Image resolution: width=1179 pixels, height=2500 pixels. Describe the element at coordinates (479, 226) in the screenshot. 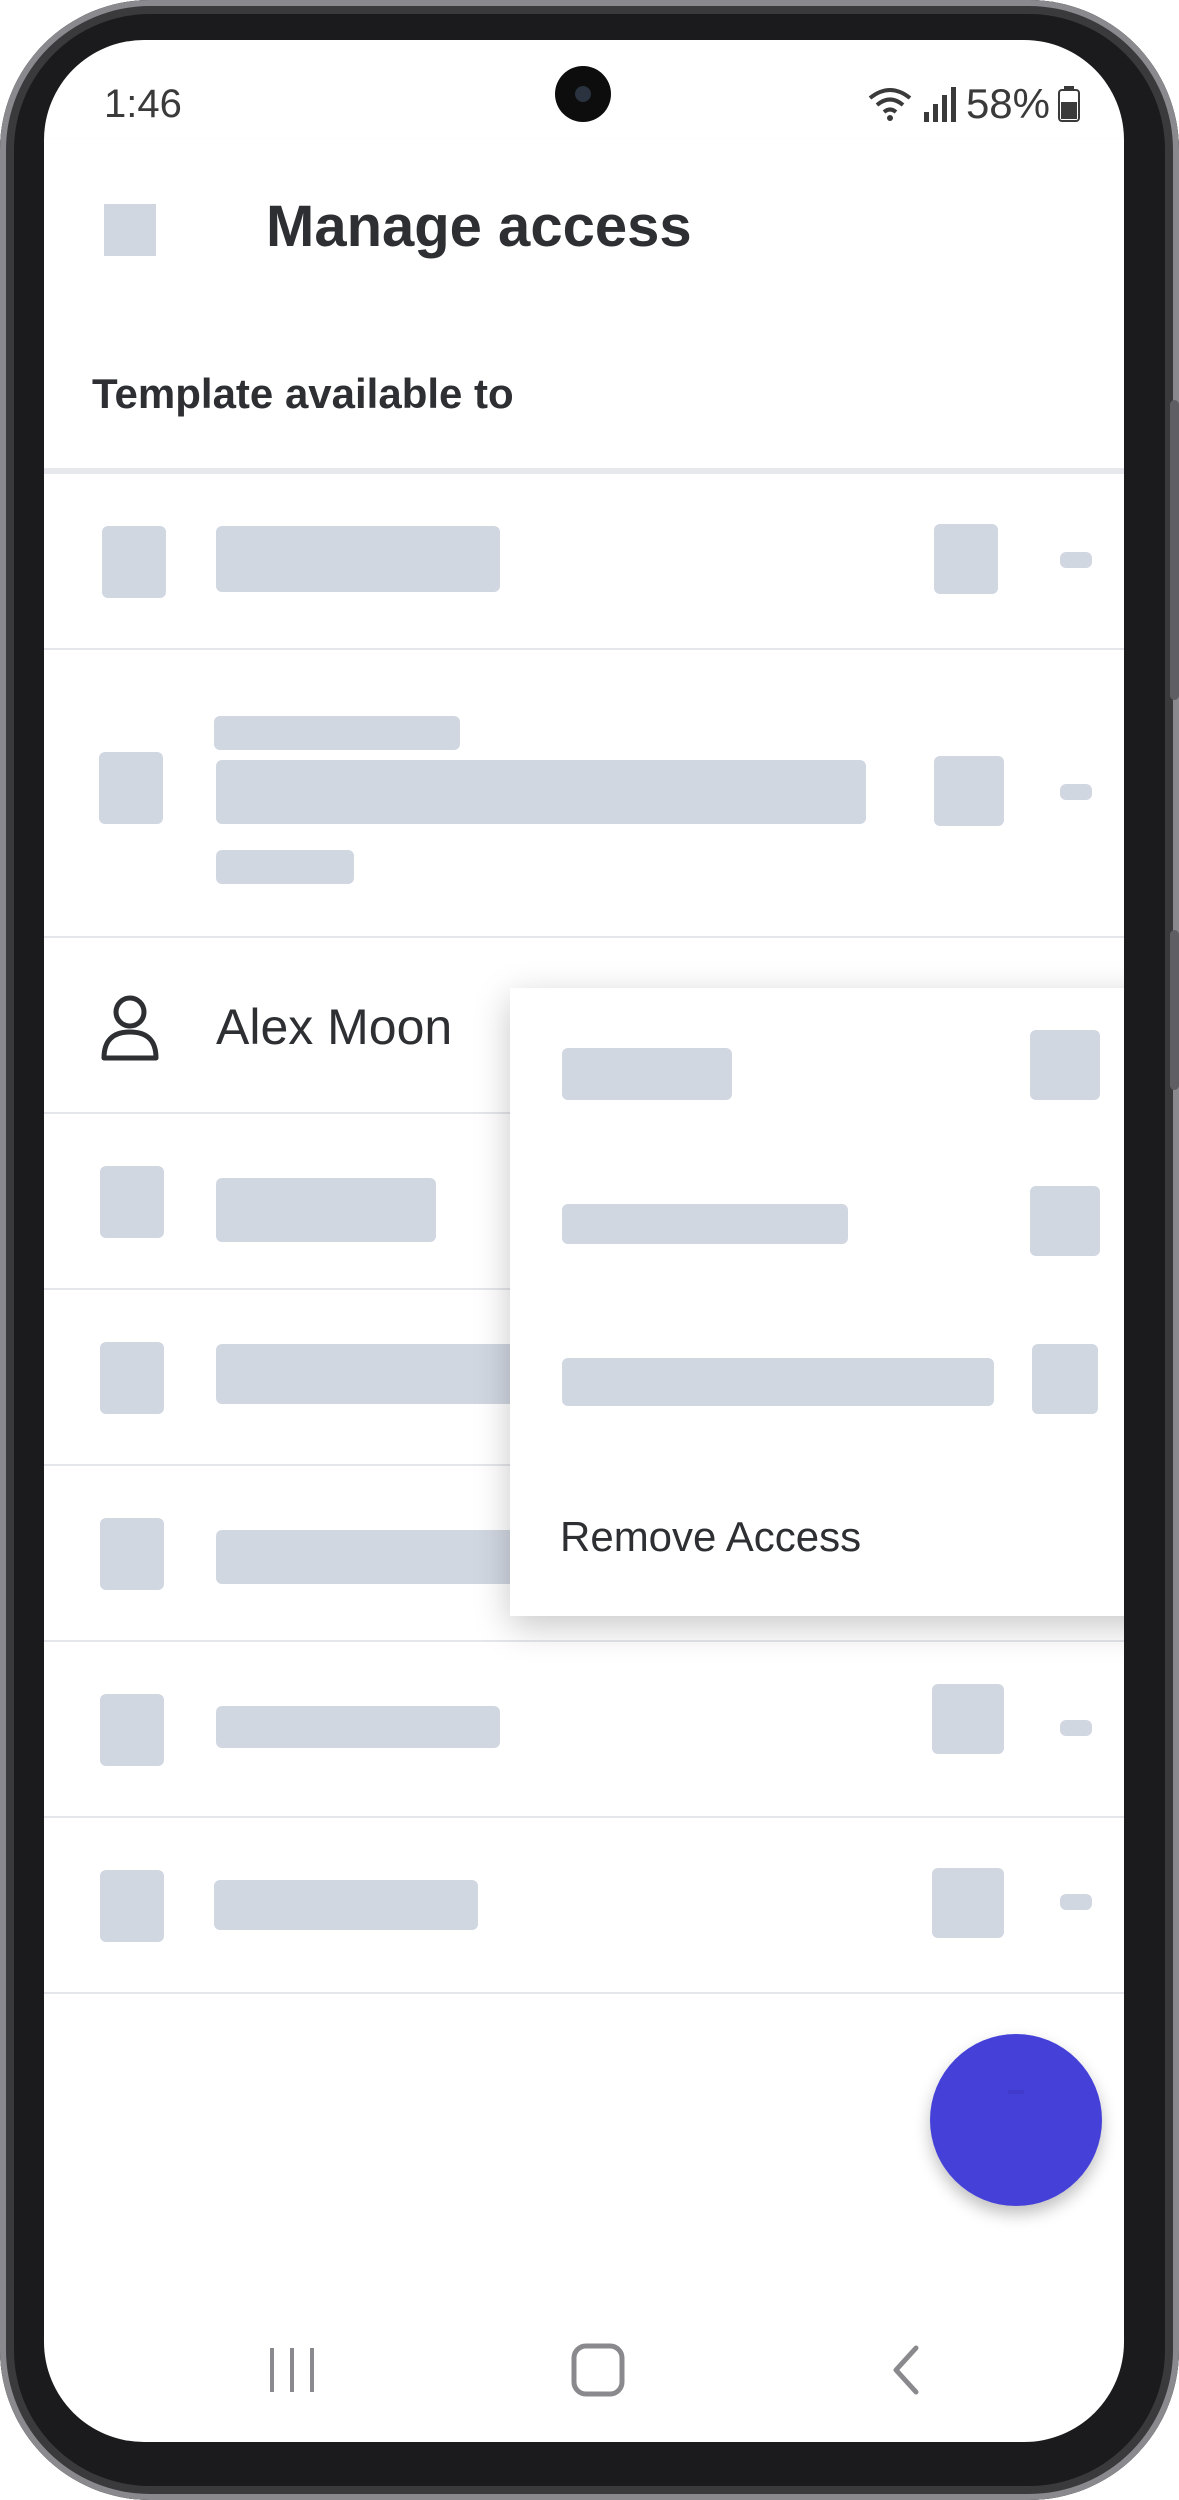

I see `page-title: Manage access` at that location.